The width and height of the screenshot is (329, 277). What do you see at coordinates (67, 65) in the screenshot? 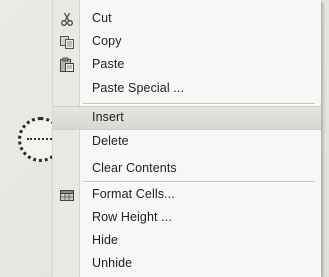
I see `paste-icon` at bounding box center [67, 65].